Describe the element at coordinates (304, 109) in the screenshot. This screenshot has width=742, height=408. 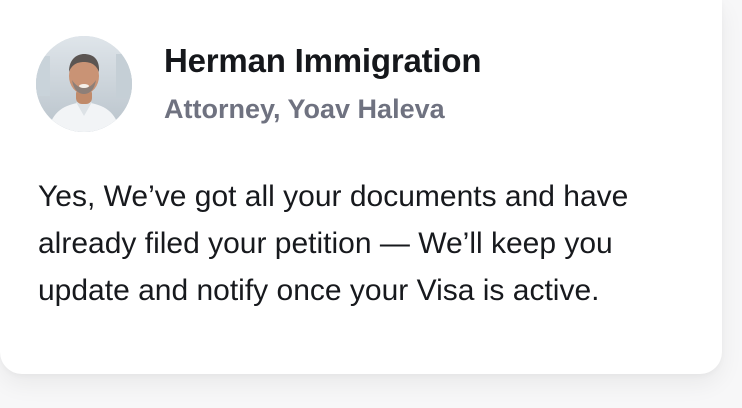
I see `sender-subtitle: Attorney, Yoav Haleva` at that location.